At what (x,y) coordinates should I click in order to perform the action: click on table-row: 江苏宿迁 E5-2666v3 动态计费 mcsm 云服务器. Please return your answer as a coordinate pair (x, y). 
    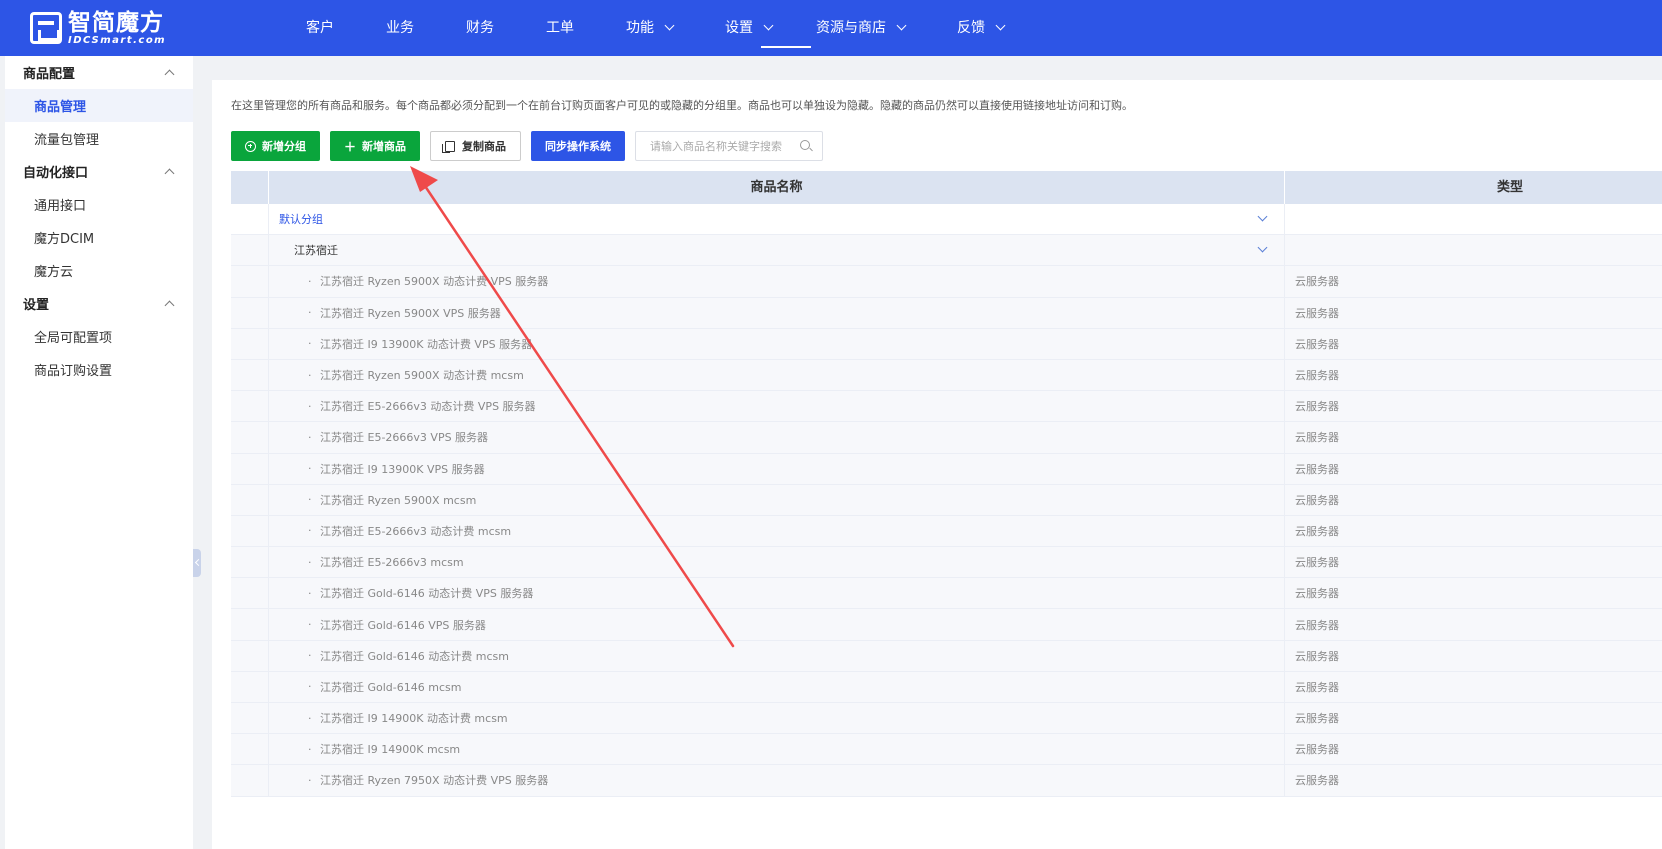
    Looking at the image, I should click on (946, 531).